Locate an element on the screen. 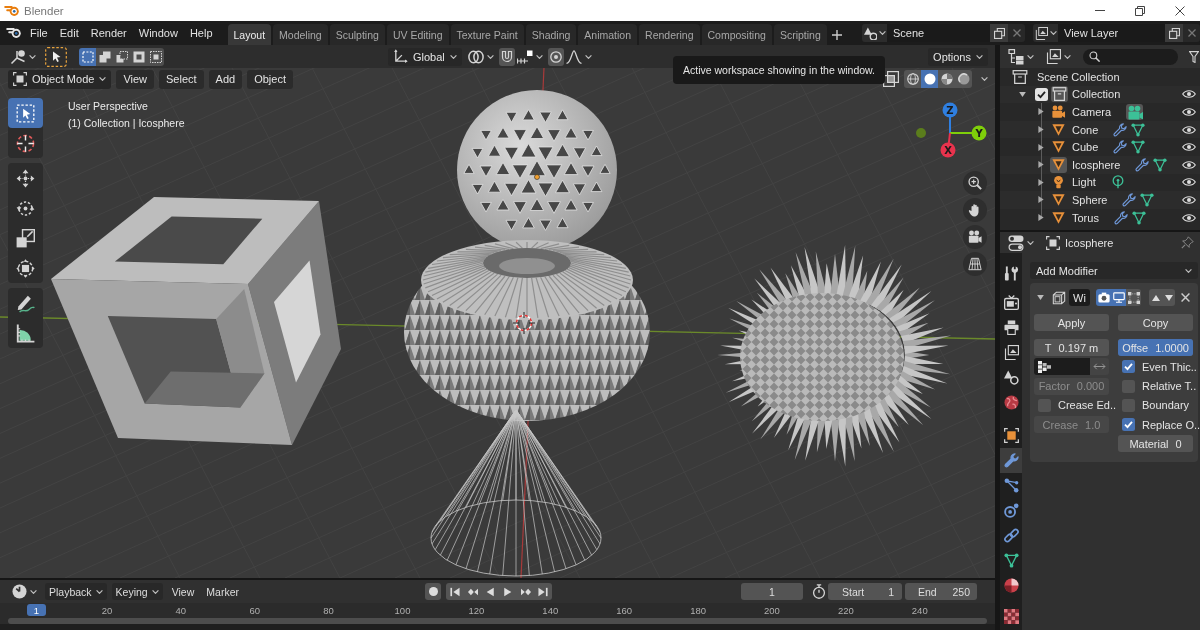 The image size is (1200, 630). menu-item: Window is located at coordinates (158, 33).